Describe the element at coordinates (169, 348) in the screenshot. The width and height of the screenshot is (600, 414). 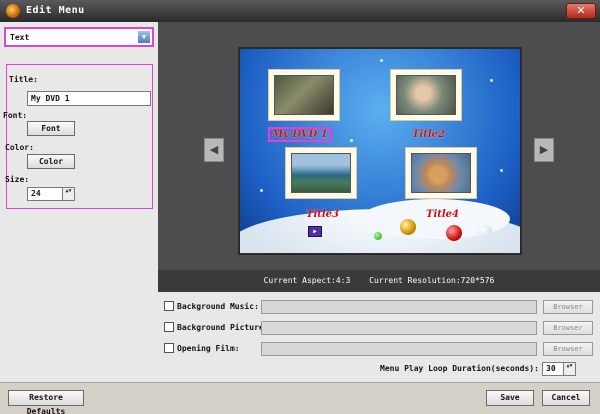
I see `opening-film-checkbox` at that location.